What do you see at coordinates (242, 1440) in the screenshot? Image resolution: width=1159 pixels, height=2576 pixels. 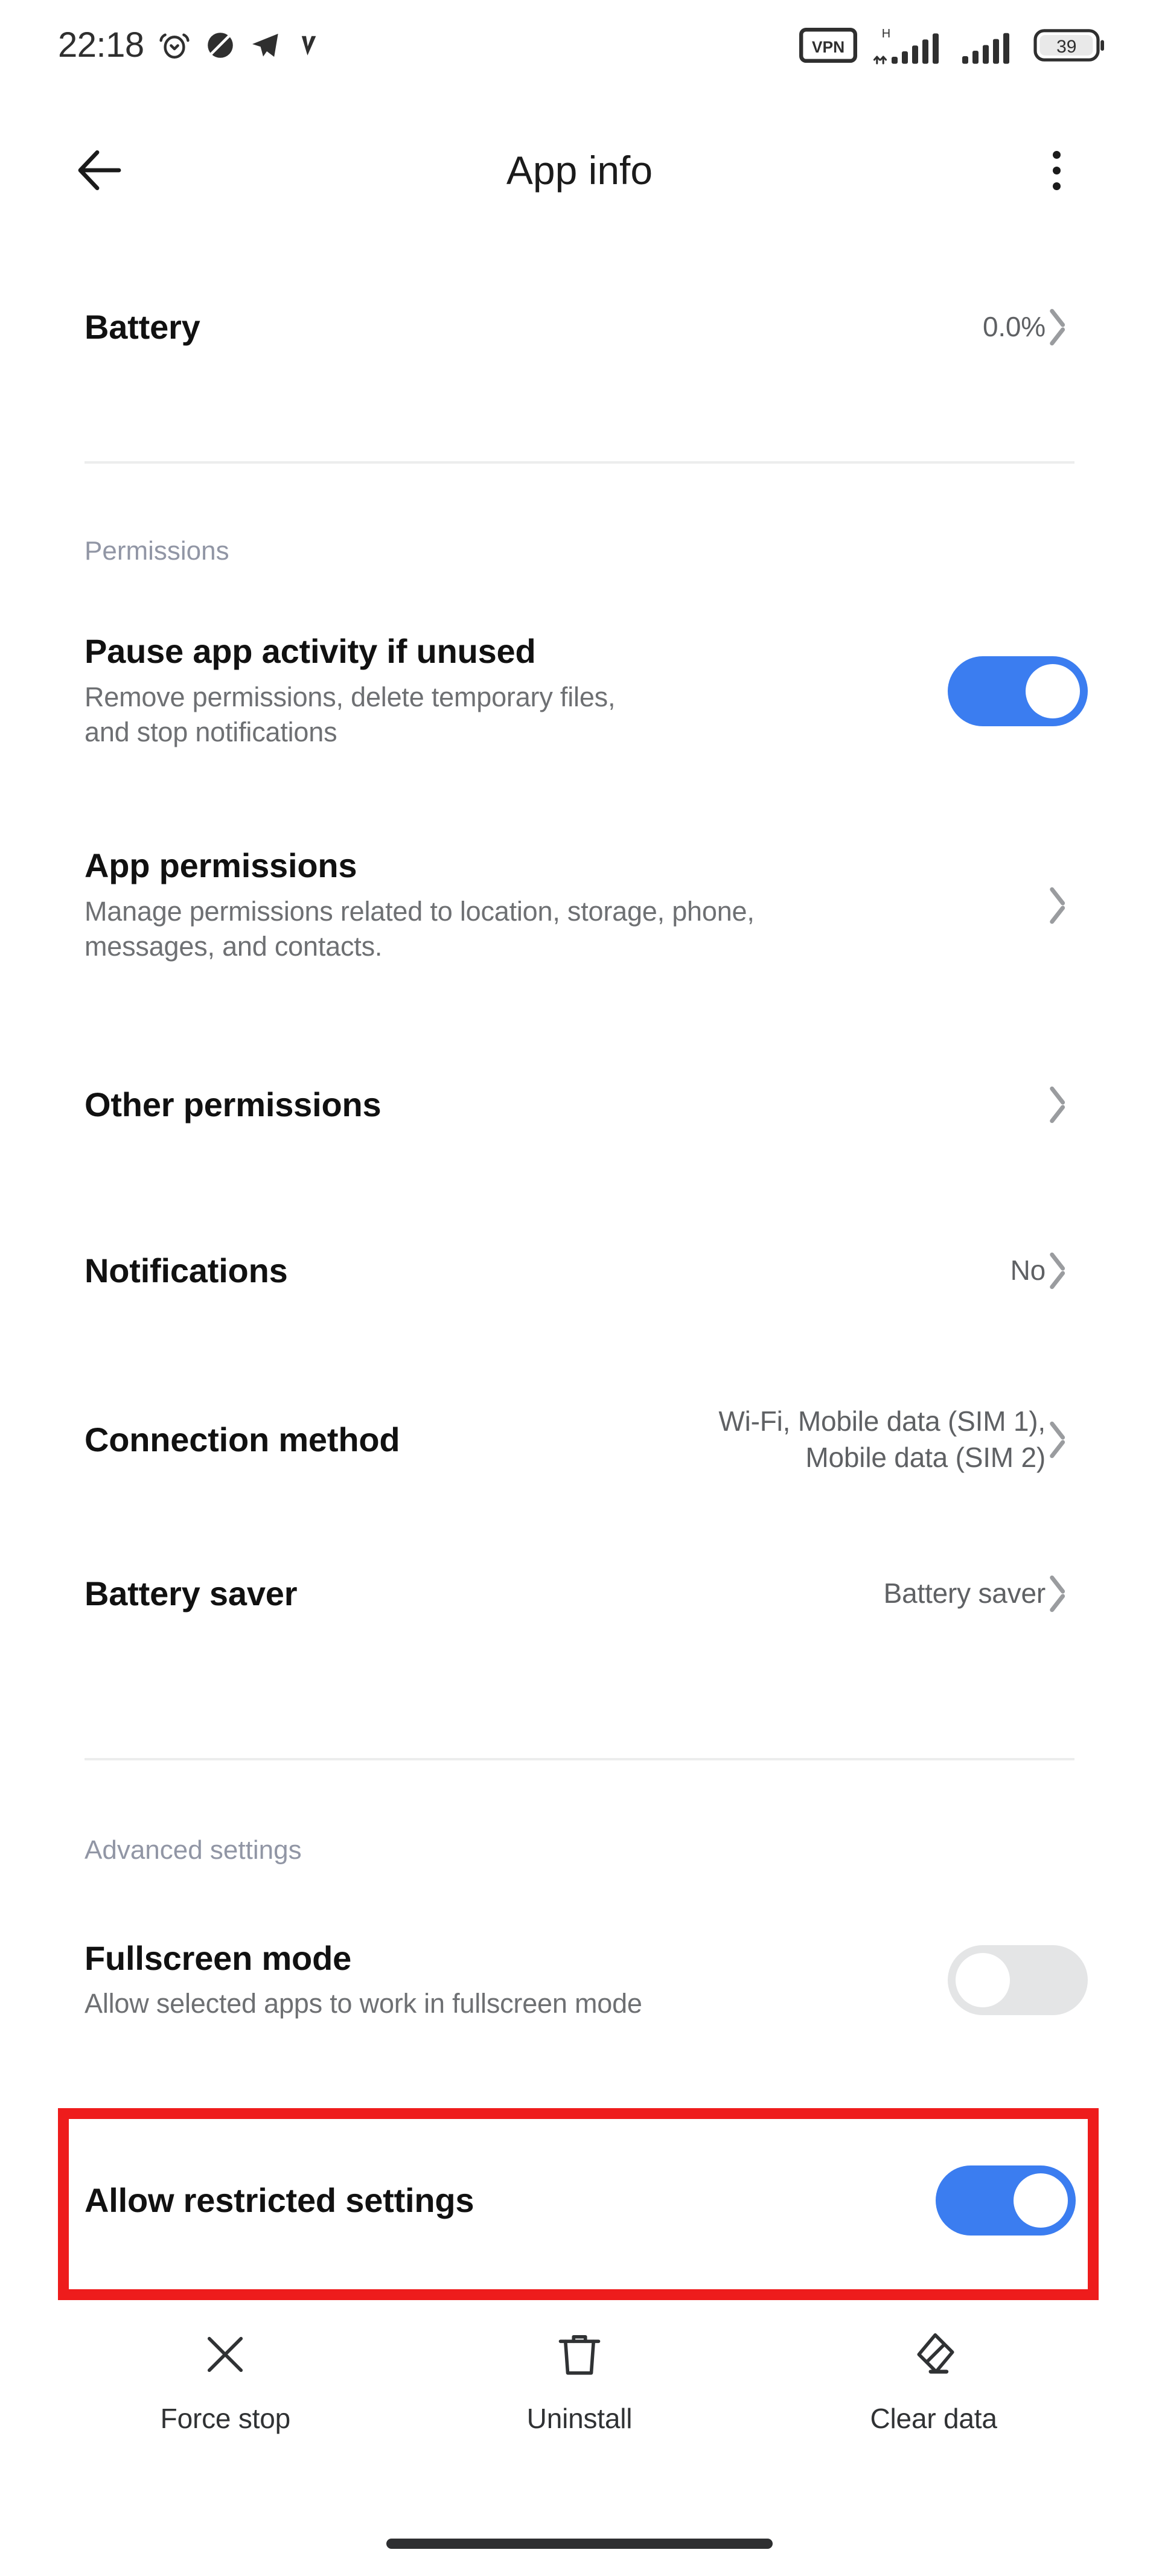 I see `row-connection-method-title: Connection method` at bounding box center [242, 1440].